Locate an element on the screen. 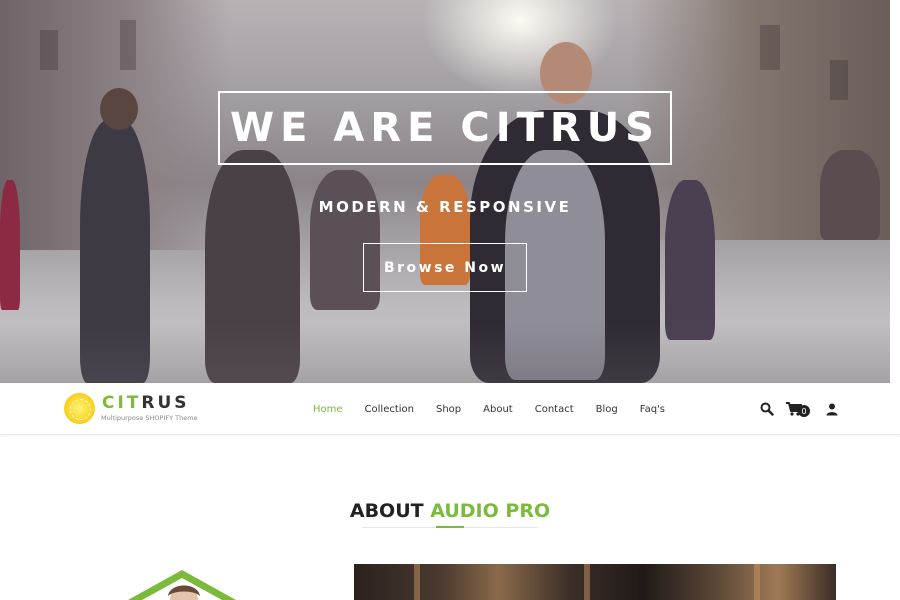 Image resolution: width=900 pixels, height=600 pixels. user-icon is located at coordinates (832, 409).